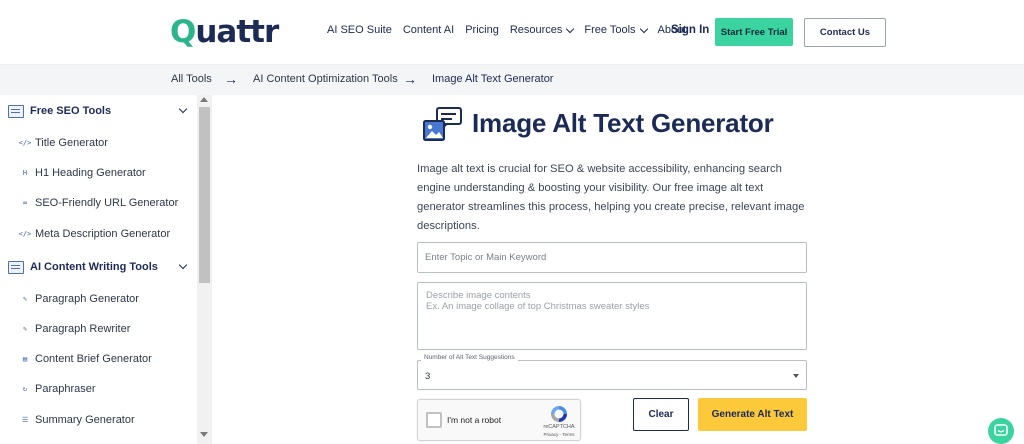 Image resolution: width=1024 pixels, height=444 pixels. What do you see at coordinates (469, 357) in the screenshot?
I see `suggestions-count-label: Number of Alt Text Suggestions` at bounding box center [469, 357].